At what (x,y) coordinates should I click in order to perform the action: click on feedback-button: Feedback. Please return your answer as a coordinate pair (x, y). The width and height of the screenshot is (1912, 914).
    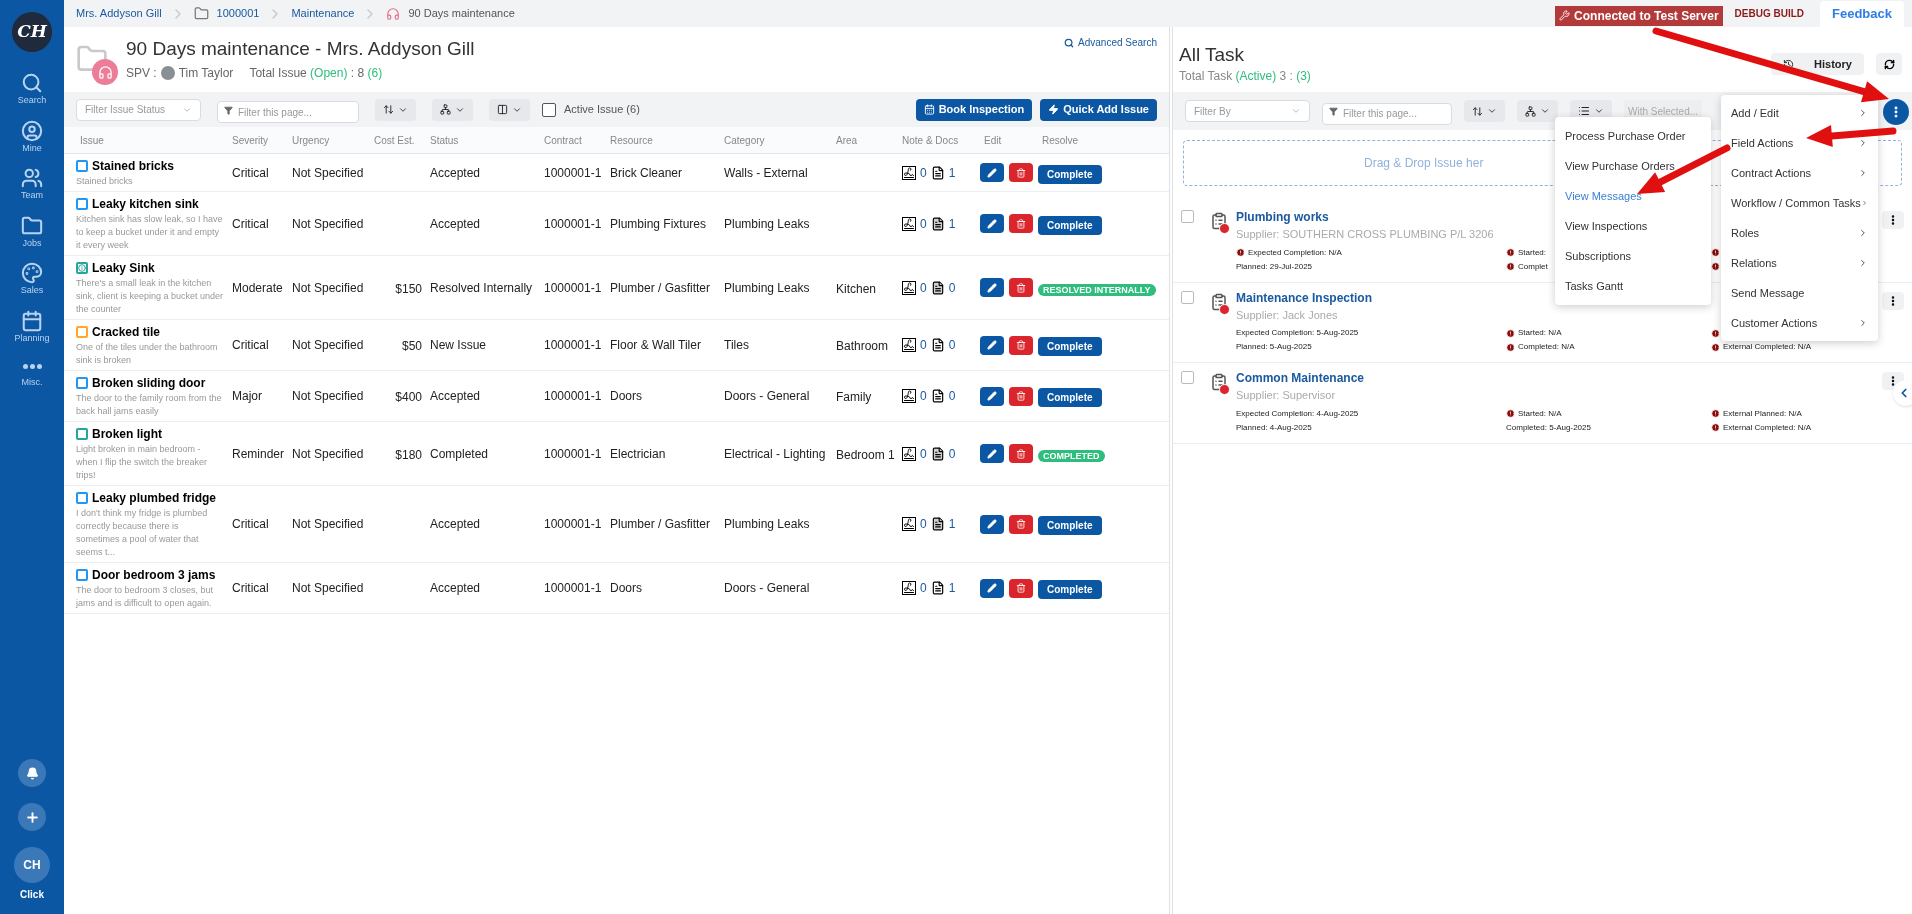
    Looking at the image, I should click on (1862, 13).